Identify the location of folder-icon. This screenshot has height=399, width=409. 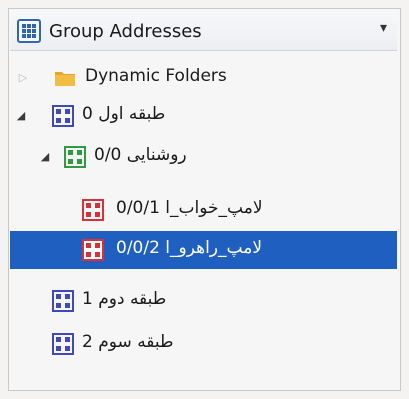
(65, 78).